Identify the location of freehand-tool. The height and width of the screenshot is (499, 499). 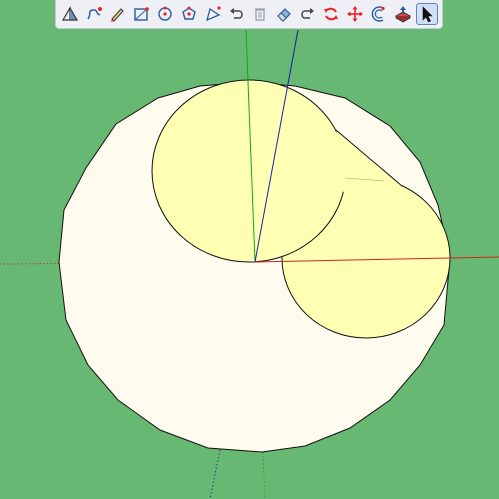
(94, 14).